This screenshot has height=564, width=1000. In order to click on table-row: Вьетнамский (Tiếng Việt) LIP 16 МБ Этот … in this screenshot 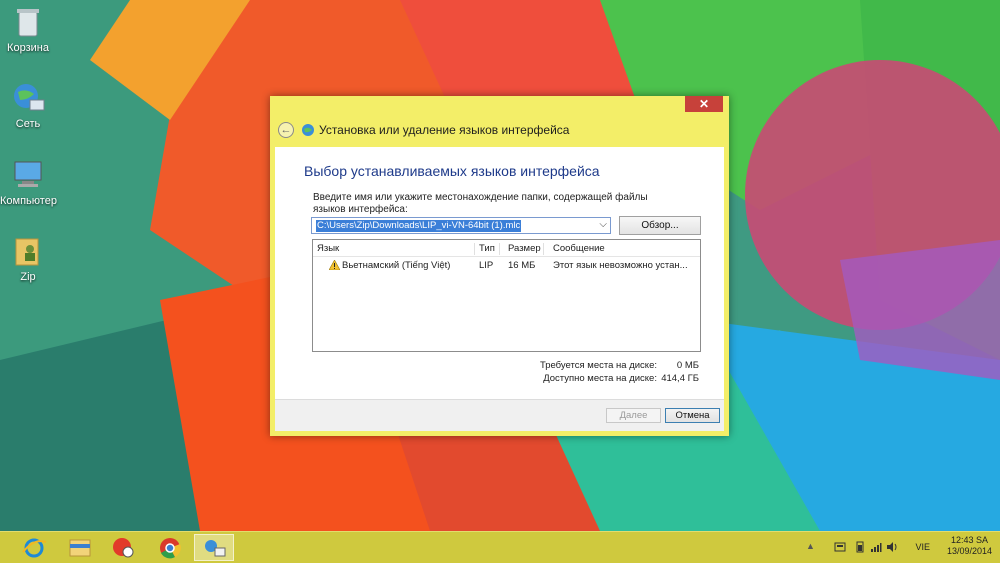, I will do `click(506, 266)`.